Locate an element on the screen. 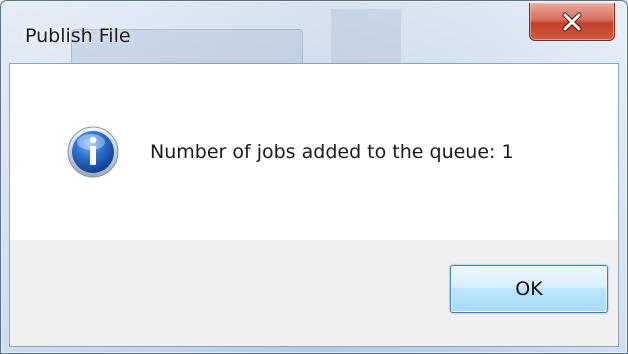  close-icon is located at coordinates (572, 21).